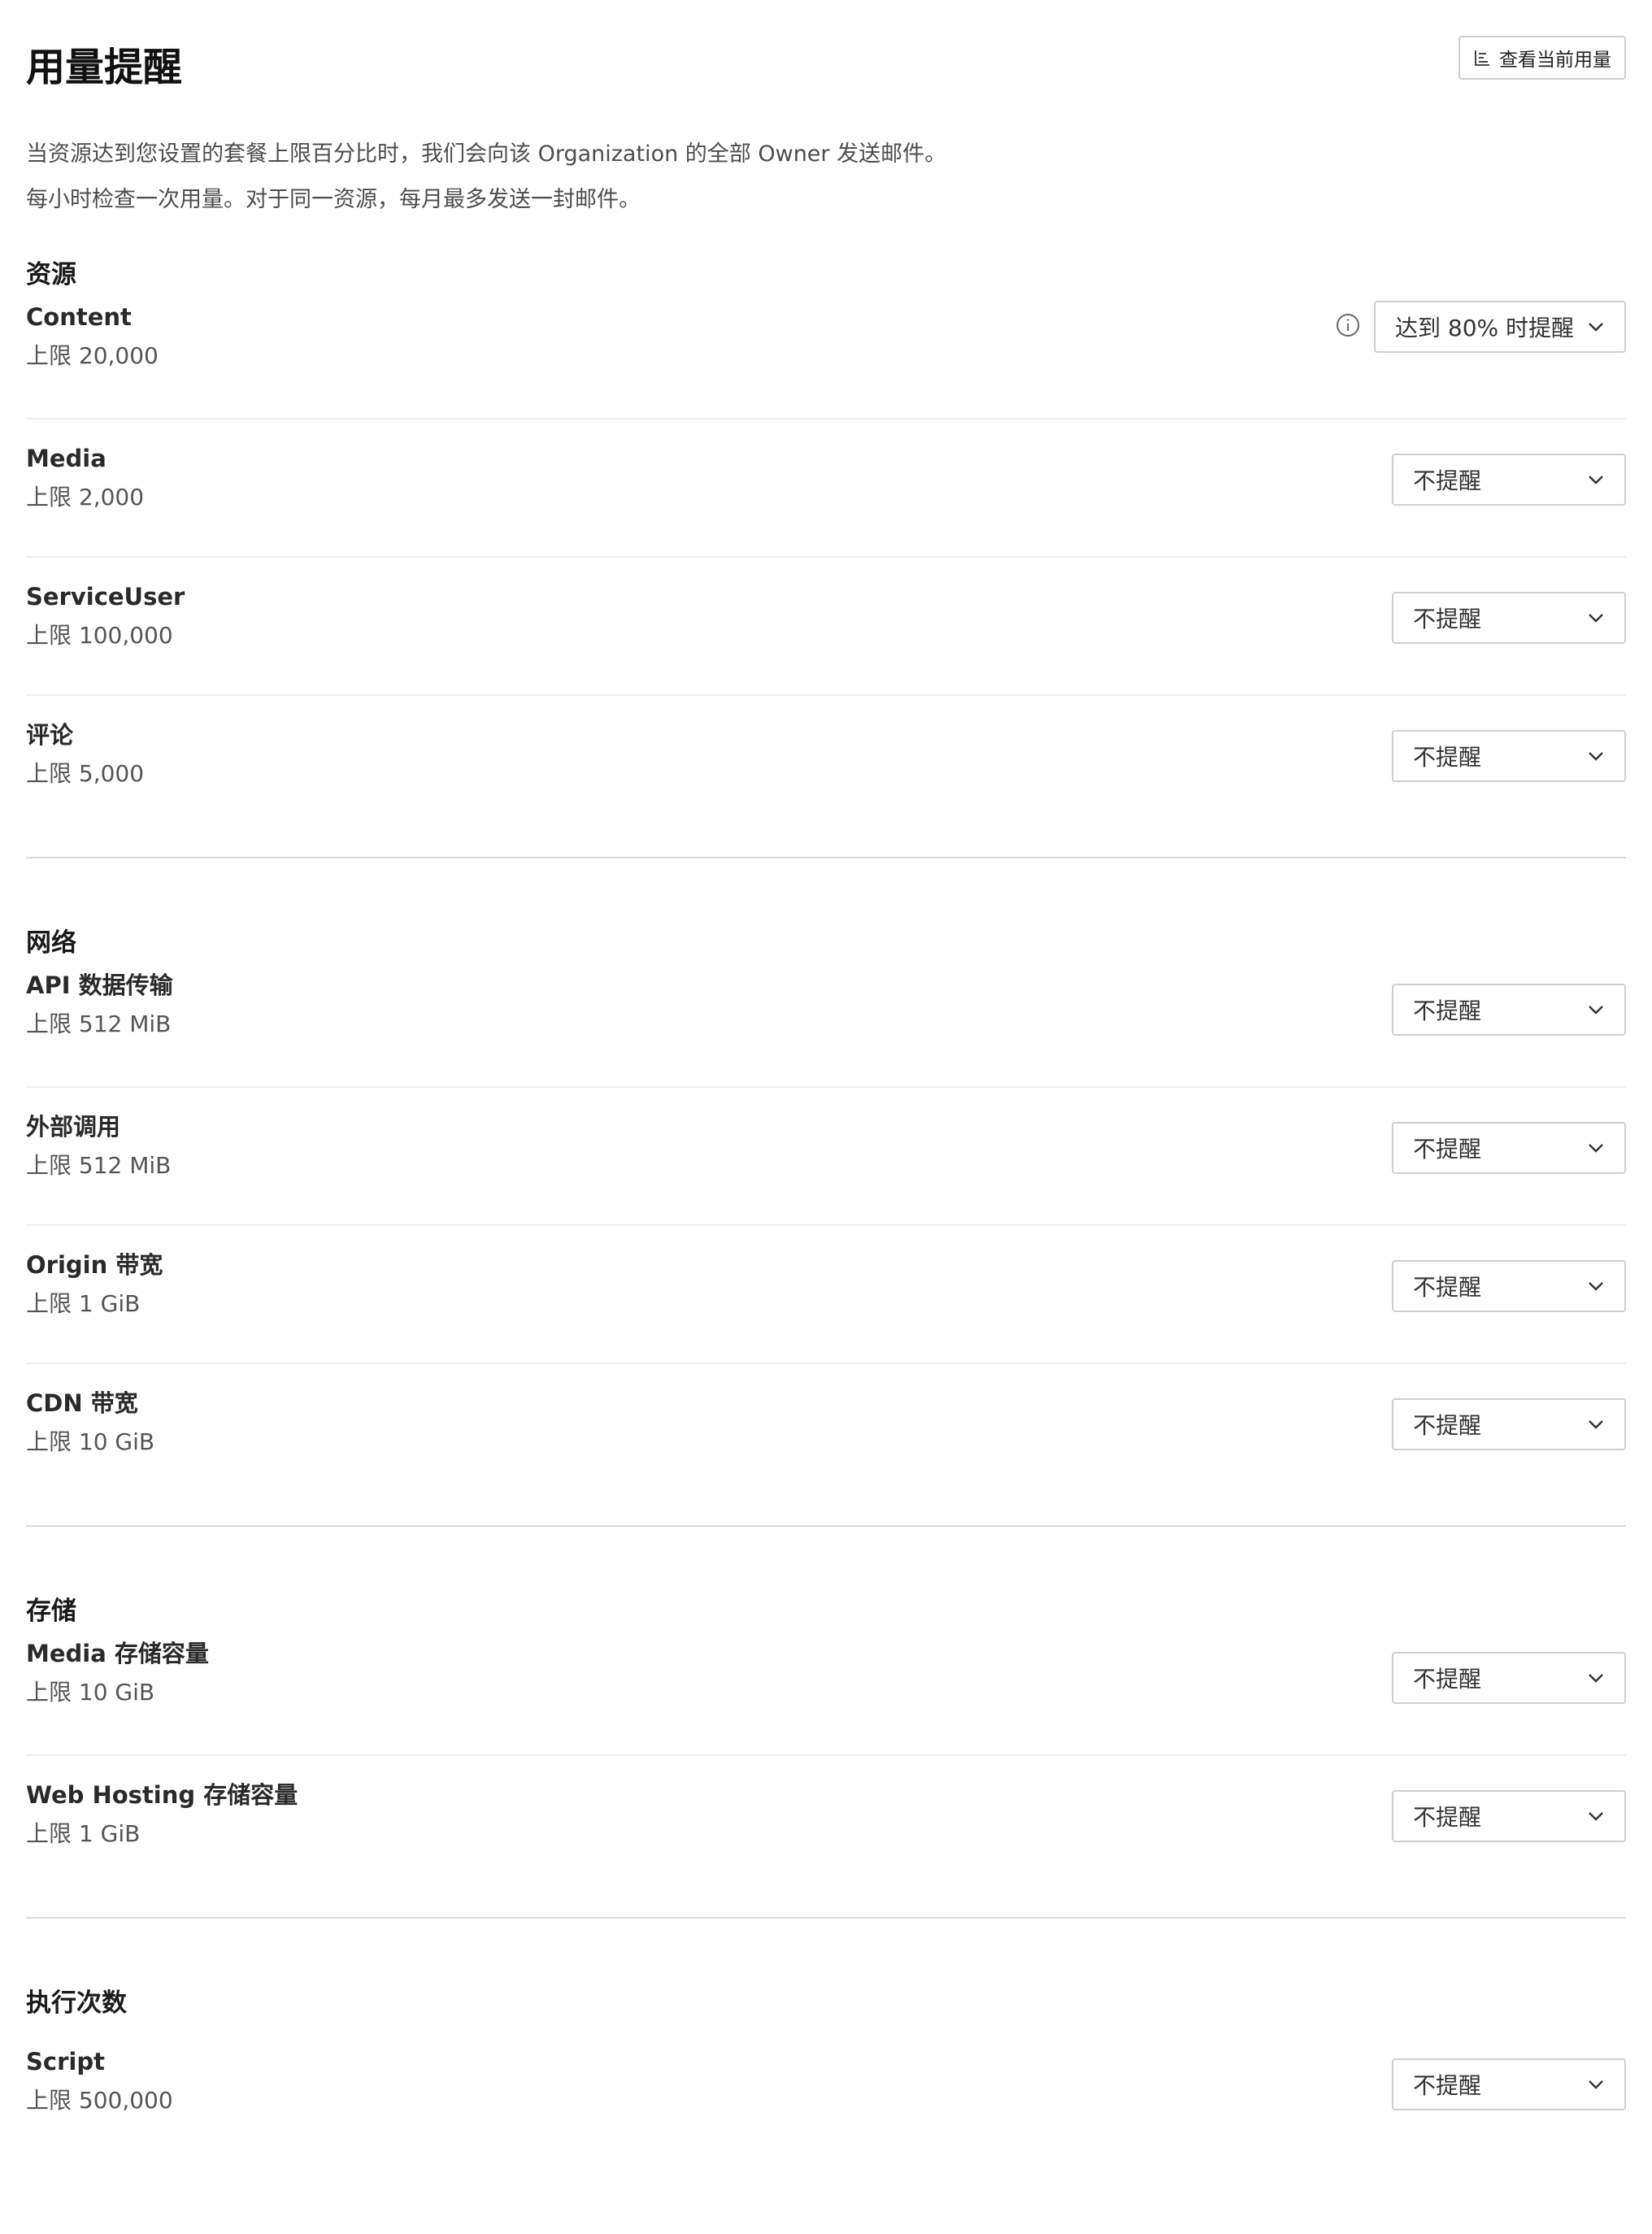 The width and height of the screenshot is (1652, 2234). What do you see at coordinates (1485, 328) in the screenshot?
I see `alert-threshold-value: 达到 80% 时提醒` at bounding box center [1485, 328].